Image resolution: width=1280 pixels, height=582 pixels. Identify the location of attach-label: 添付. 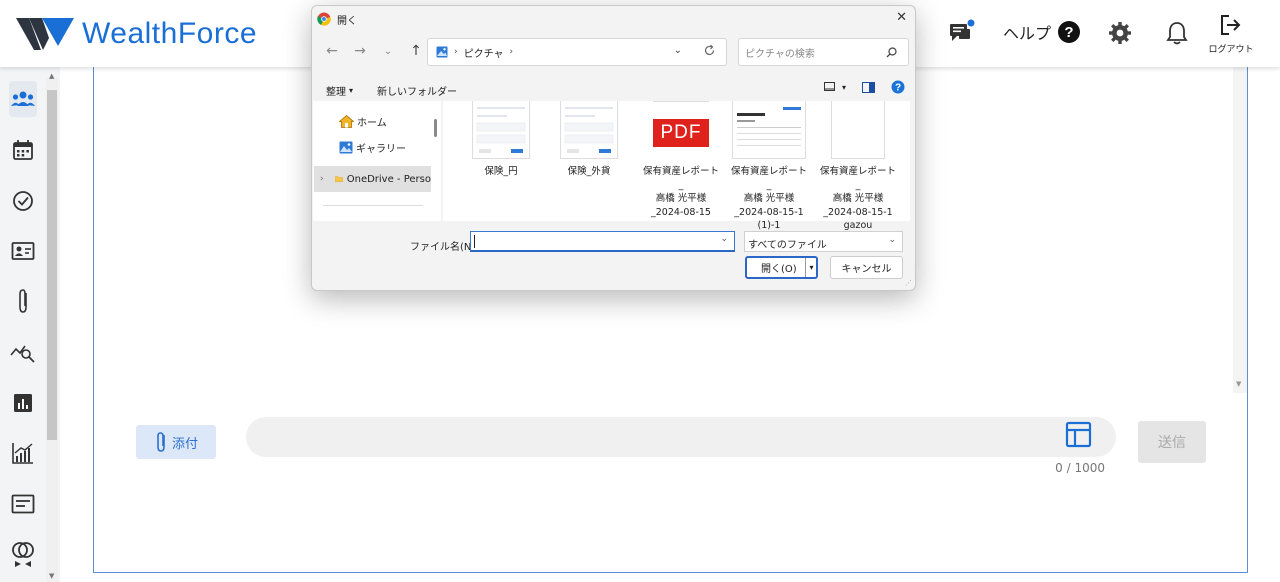
(184, 444).